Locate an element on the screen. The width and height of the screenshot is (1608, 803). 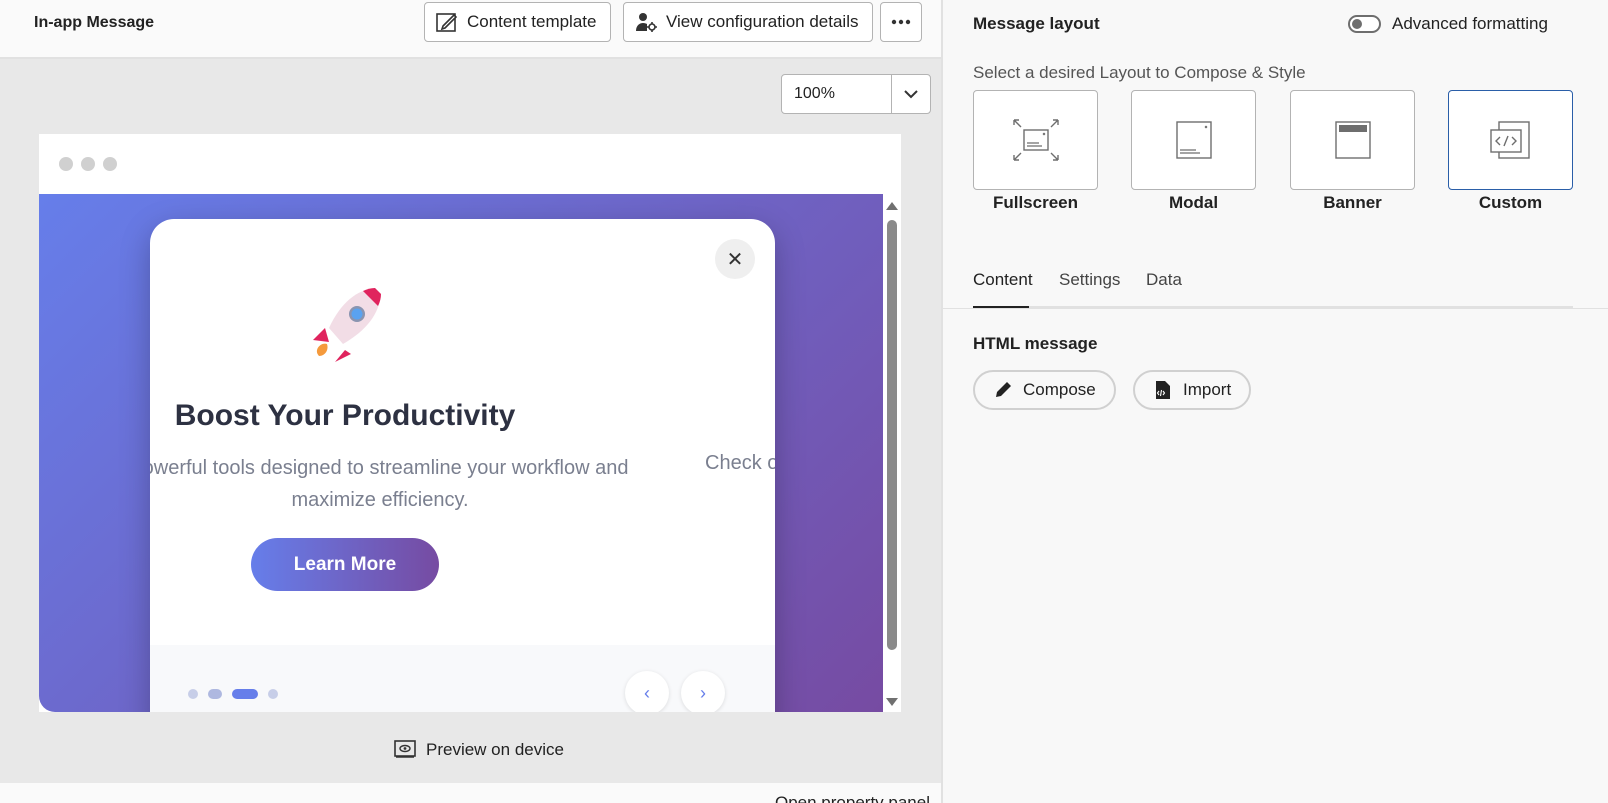
layout-label-banner: Banner is located at coordinates (1352, 202).